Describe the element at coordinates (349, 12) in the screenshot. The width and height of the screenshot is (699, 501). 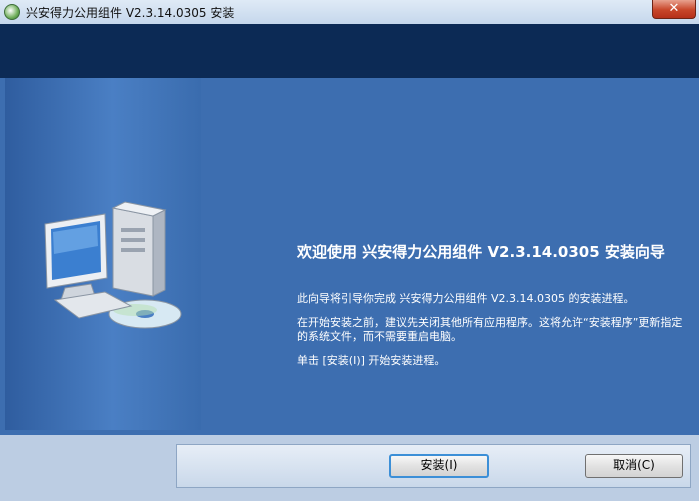
I see `title-bar: 兴安得力公用组件 V2.3.14.0305 安装 ✕` at that location.